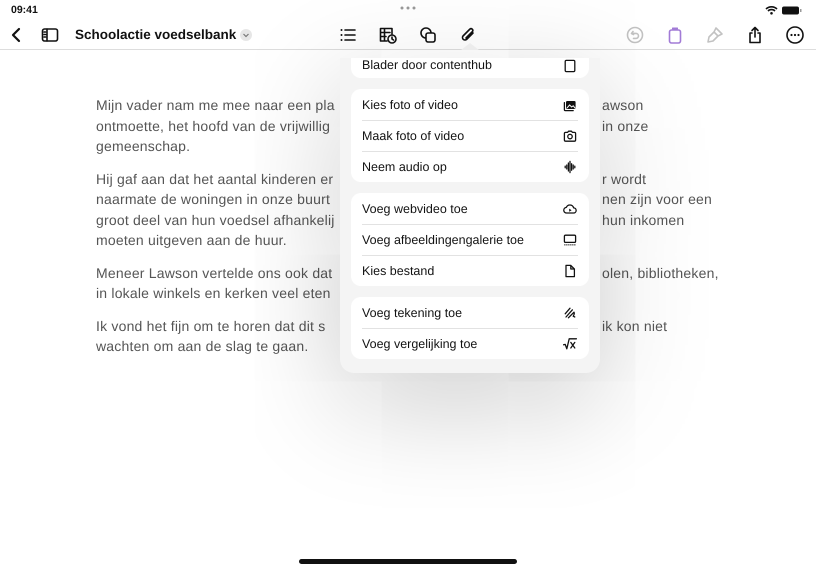  Describe the element at coordinates (635, 326) in the screenshot. I see `body-text-line: ik kon niet` at that location.